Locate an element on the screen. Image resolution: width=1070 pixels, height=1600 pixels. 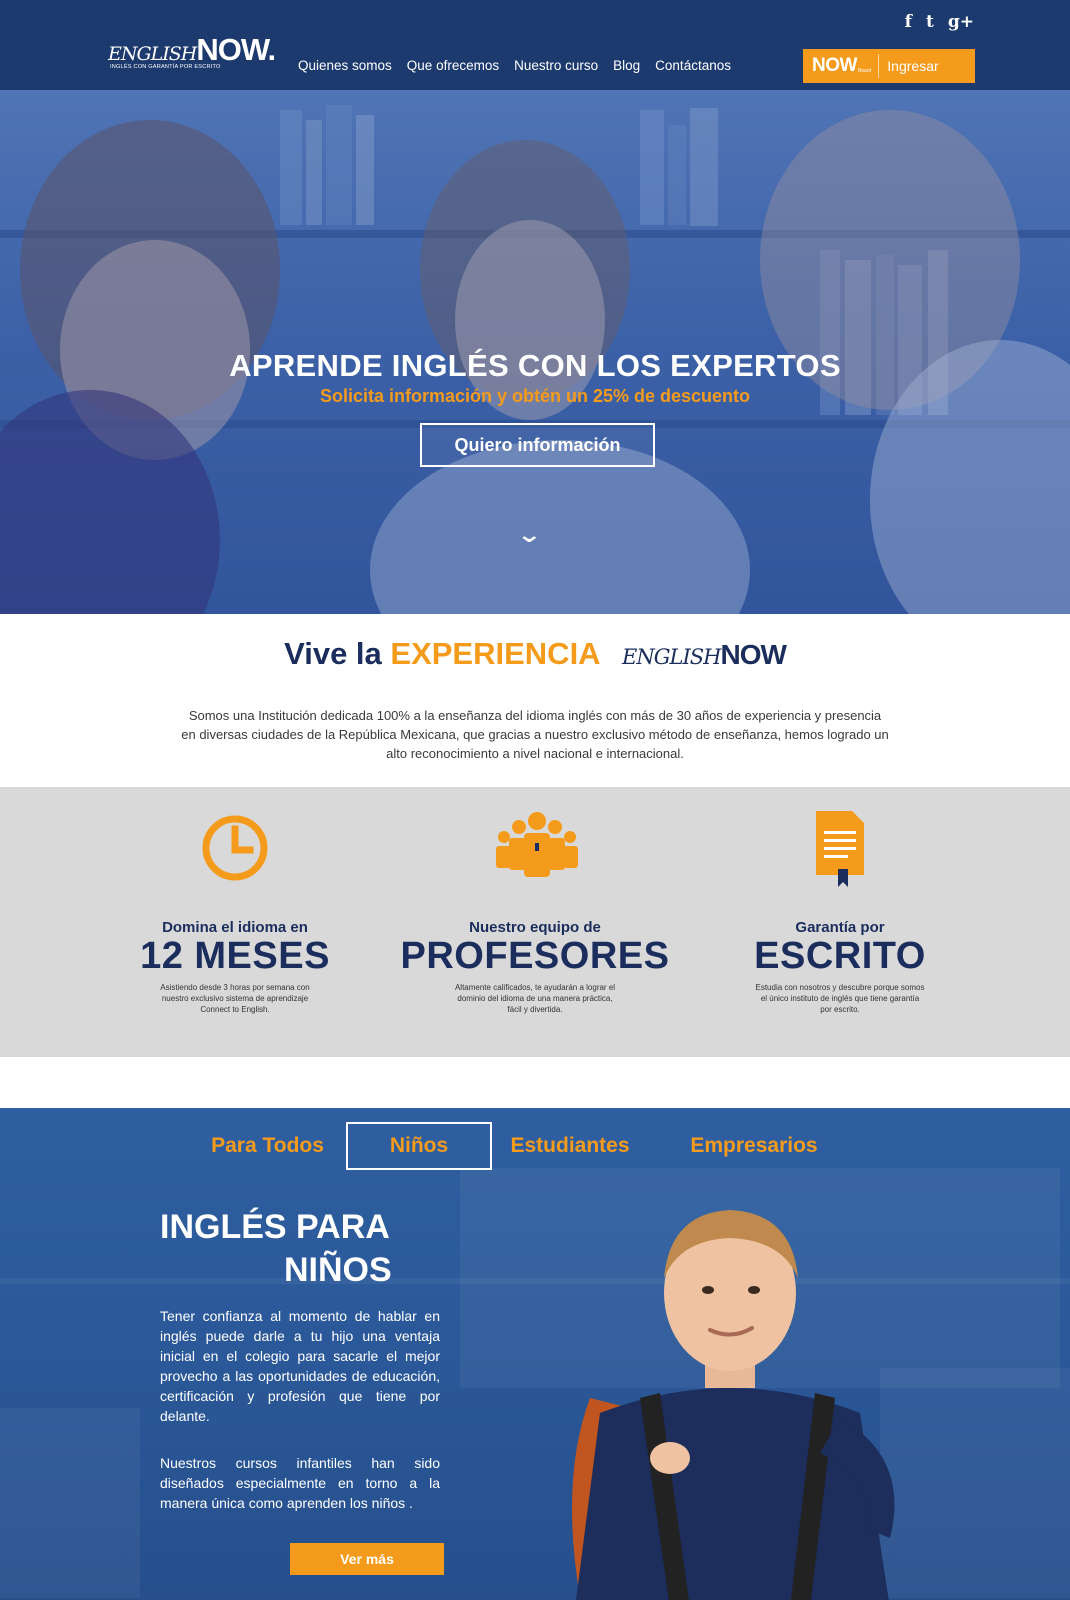
feature-small-text: Domina el idioma en is located at coordinates (235, 927).